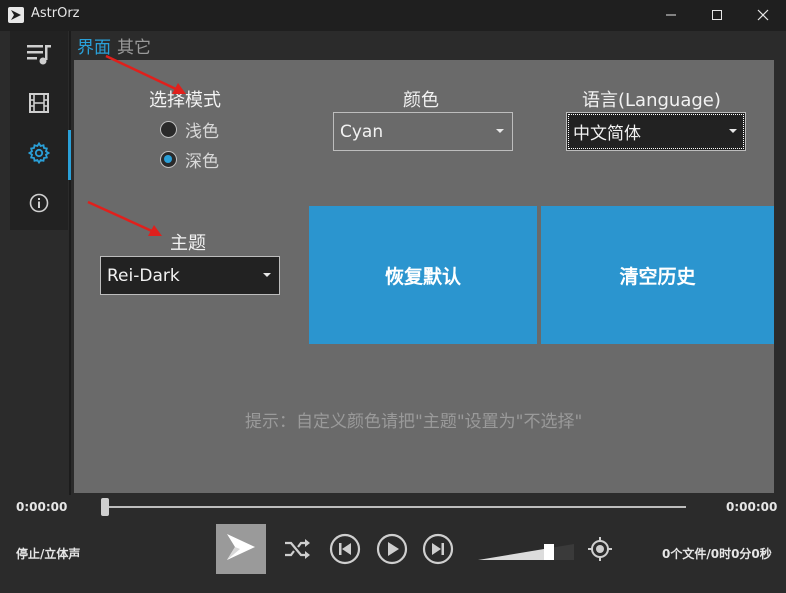  Describe the element at coordinates (143, 275) in the screenshot. I see `theme-select-value: Rei-Dark` at that location.